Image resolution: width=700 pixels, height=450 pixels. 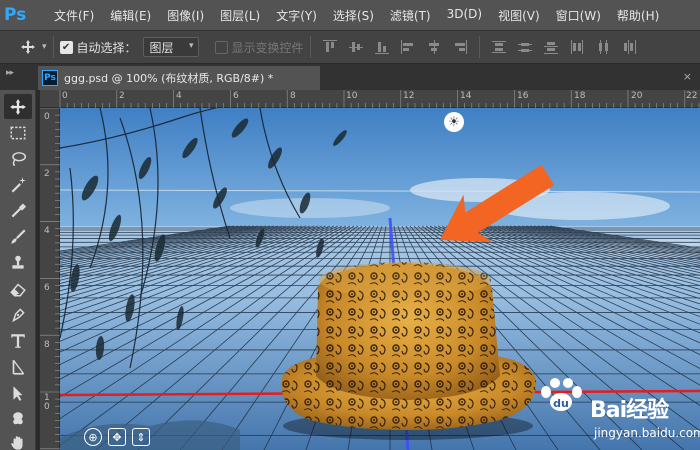 What do you see at coordinates (638, 15) in the screenshot?
I see `menu-help: 帮助(H)` at bounding box center [638, 15].